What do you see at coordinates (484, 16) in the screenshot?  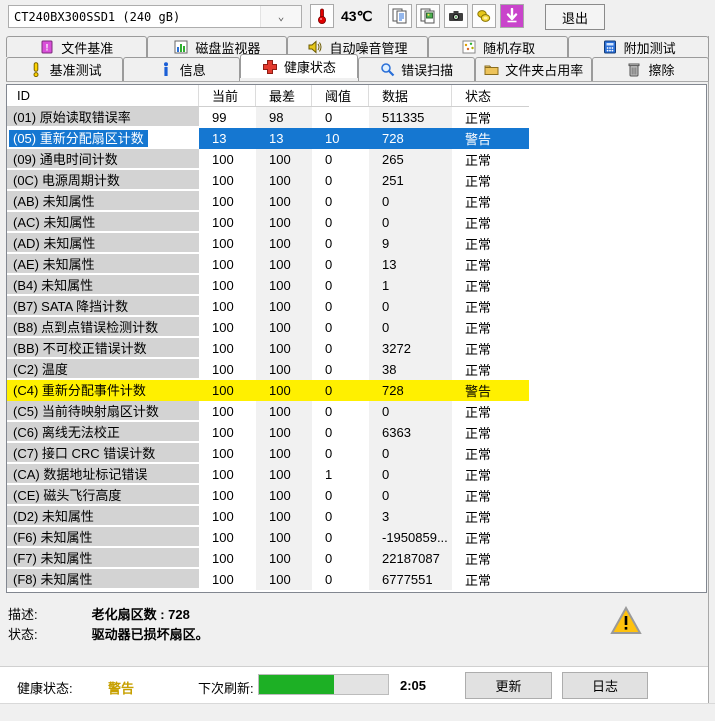 I see `coins-button` at bounding box center [484, 16].